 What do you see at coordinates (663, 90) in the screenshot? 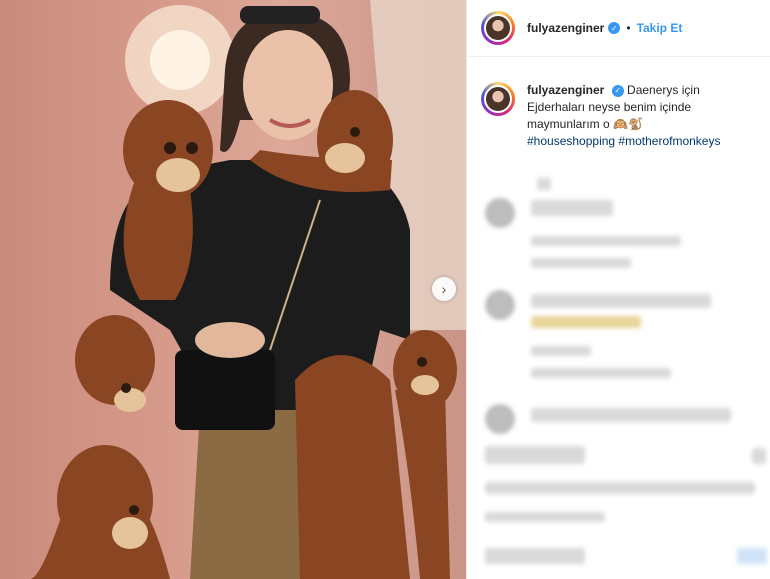
I see `caption-line-1: Daenerys için` at bounding box center [663, 90].